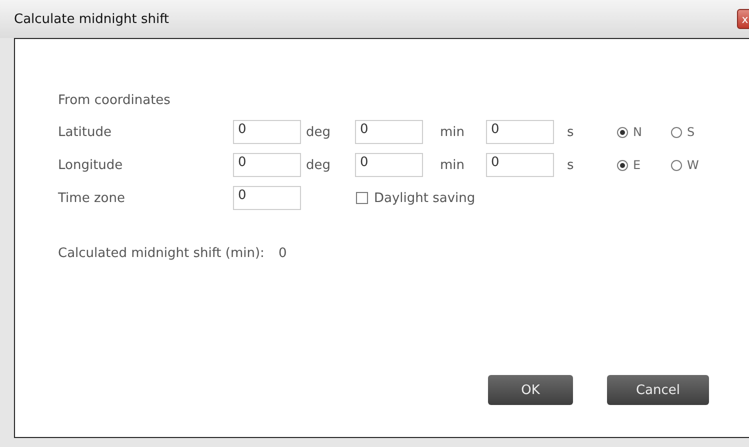  What do you see at coordinates (658, 390) in the screenshot?
I see `cancel-button: Cancel` at bounding box center [658, 390].